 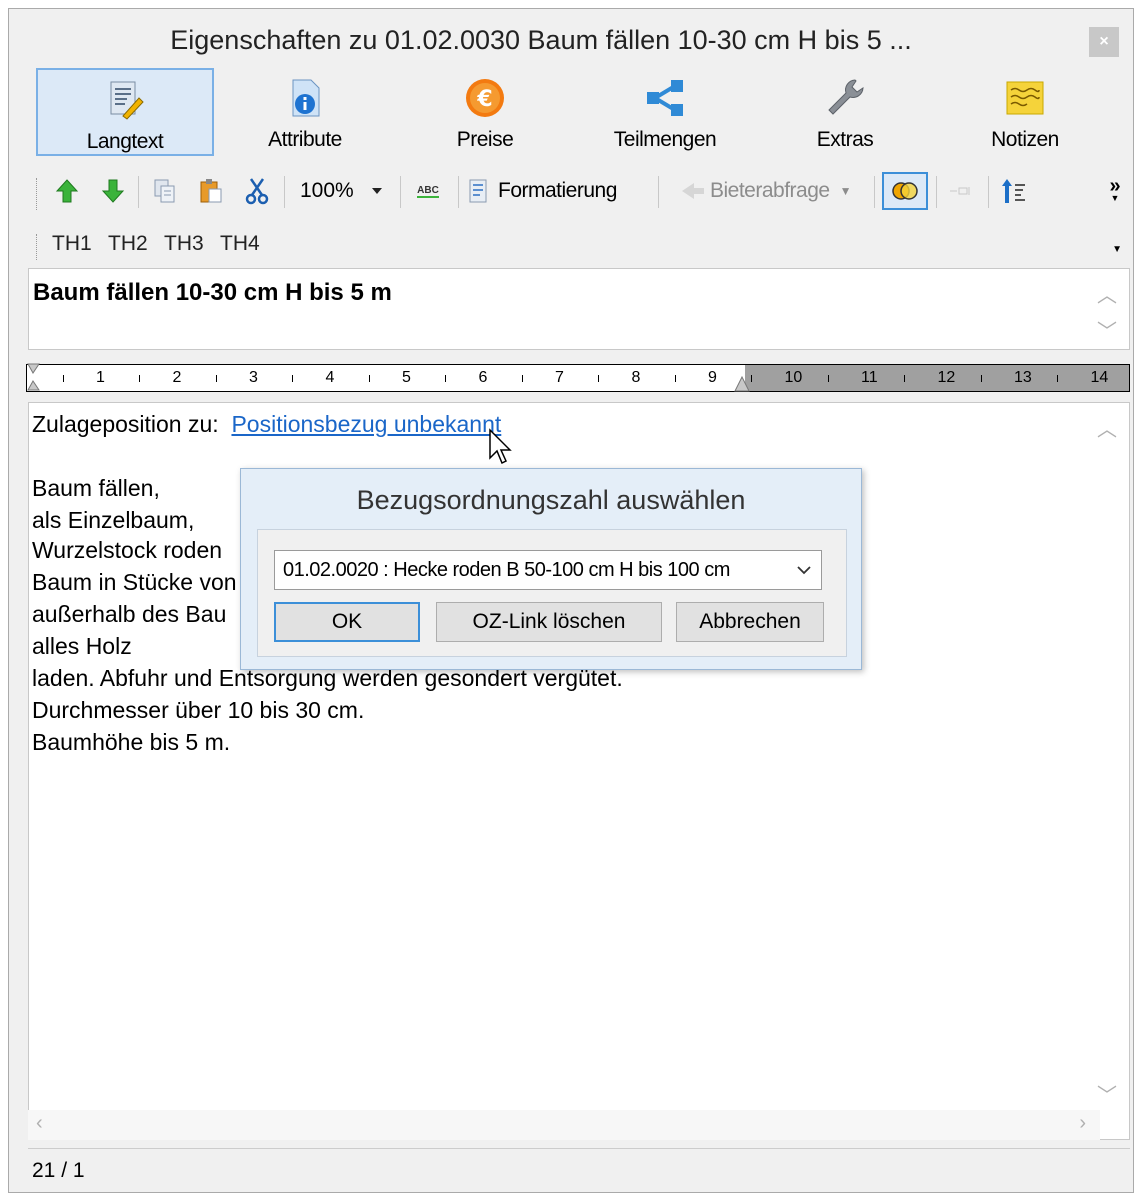 What do you see at coordinates (328, 191) in the screenshot?
I see `zoom-value: 100%` at bounding box center [328, 191].